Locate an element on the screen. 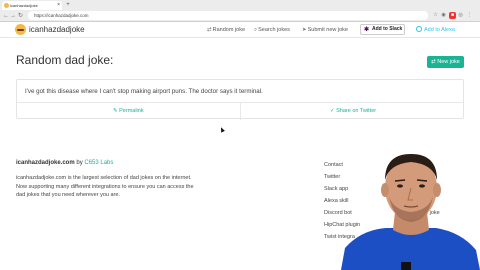  new-tab-button: + is located at coordinates (68, 5).